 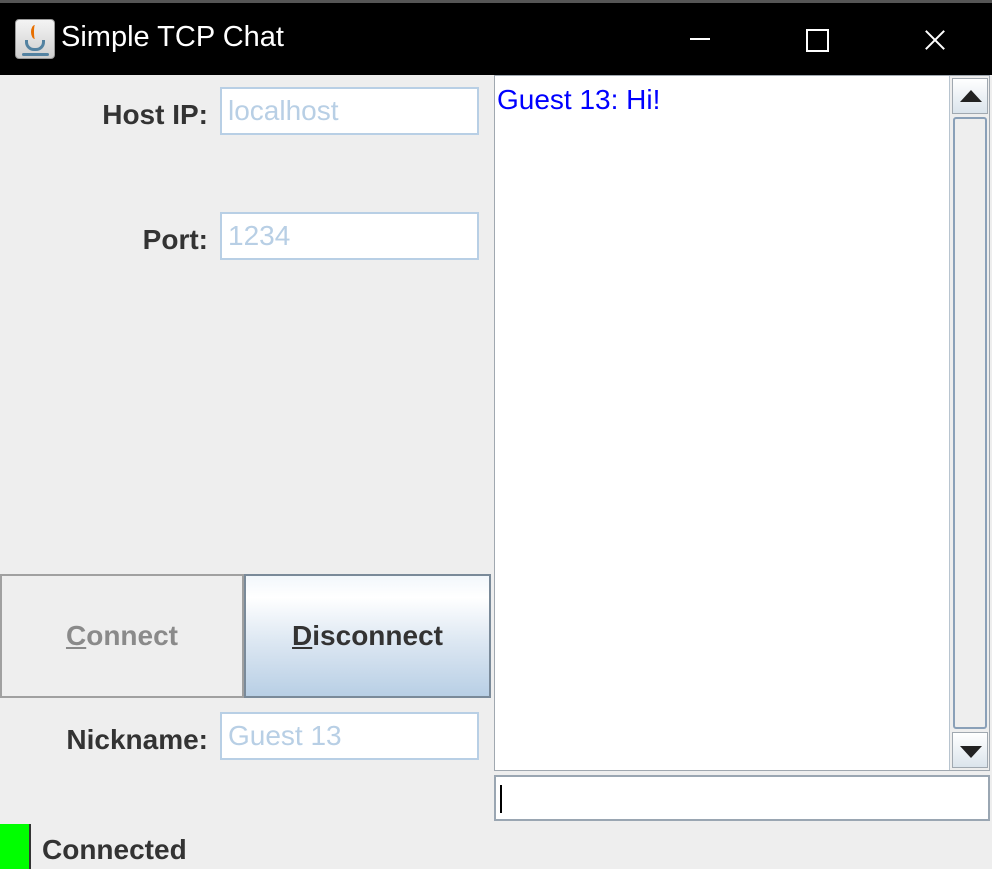 What do you see at coordinates (175, 239) in the screenshot?
I see `port-label: Port:` at bounding box center [175, 239].